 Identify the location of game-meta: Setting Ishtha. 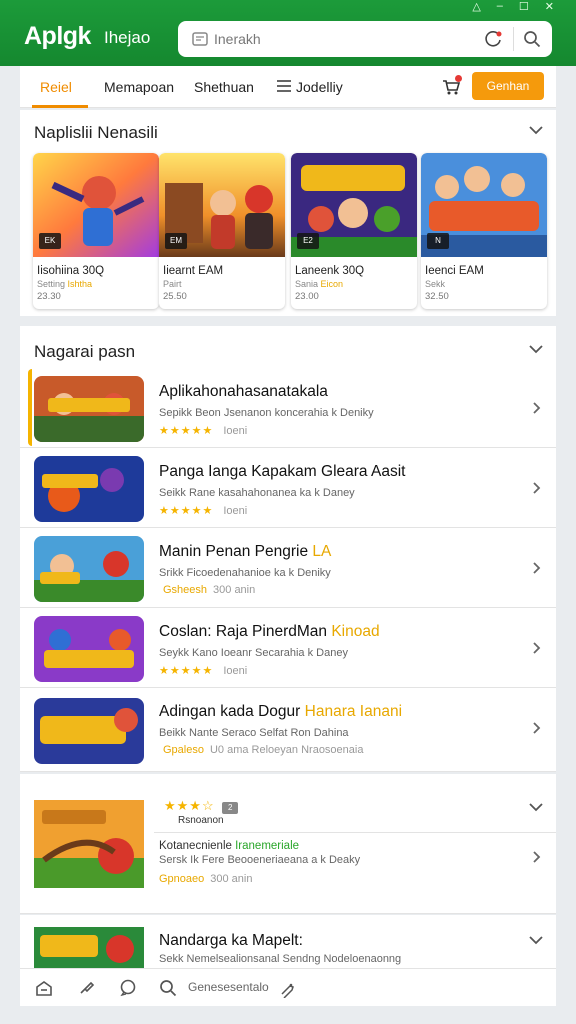
(65, 284).